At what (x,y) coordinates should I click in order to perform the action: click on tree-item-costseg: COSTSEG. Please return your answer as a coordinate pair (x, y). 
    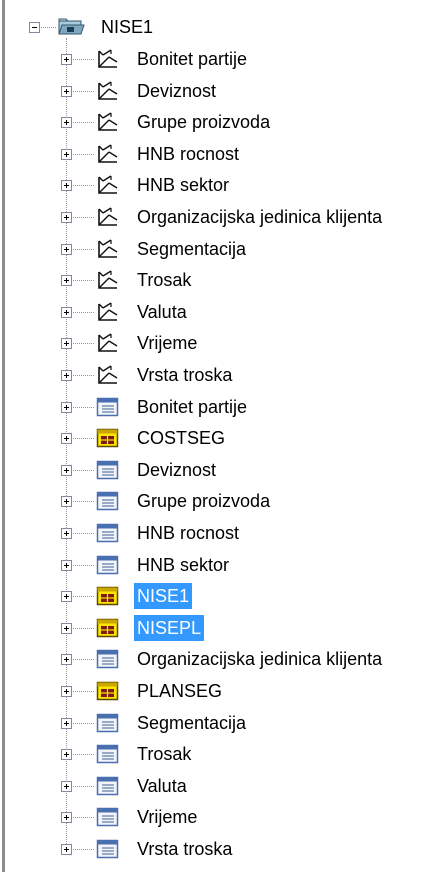
    Looking at the image, I should click on (214, 438).